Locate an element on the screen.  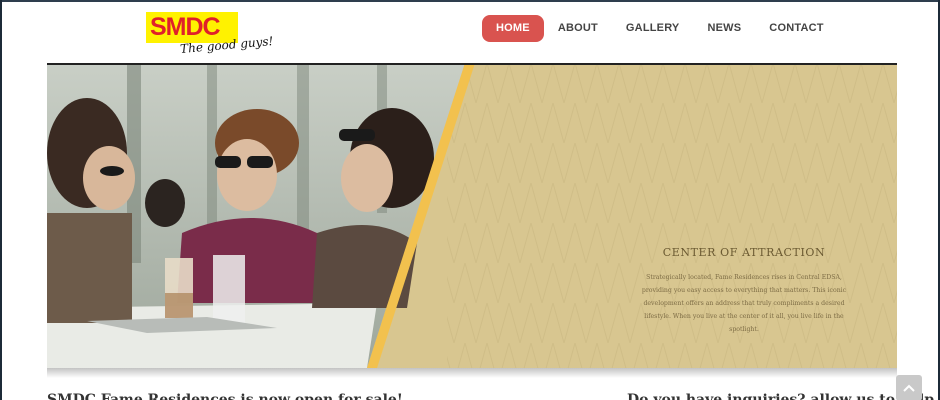
nav-news: NEWS is located at coordinates (724, 28).